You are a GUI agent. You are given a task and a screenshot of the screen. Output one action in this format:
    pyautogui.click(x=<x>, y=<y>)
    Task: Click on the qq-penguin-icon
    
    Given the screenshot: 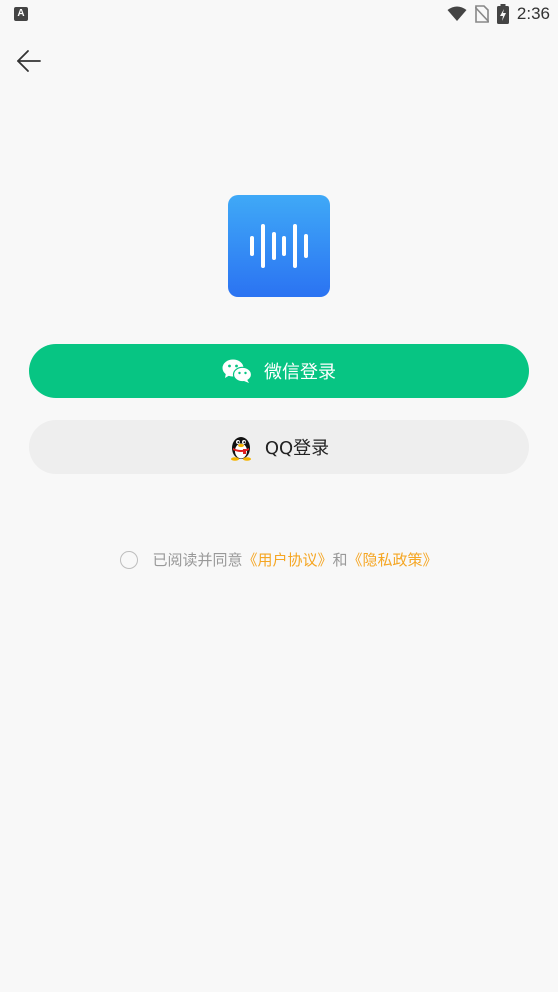 What is the action you would take?
    pyautogui.click(x=241, y=447)
    